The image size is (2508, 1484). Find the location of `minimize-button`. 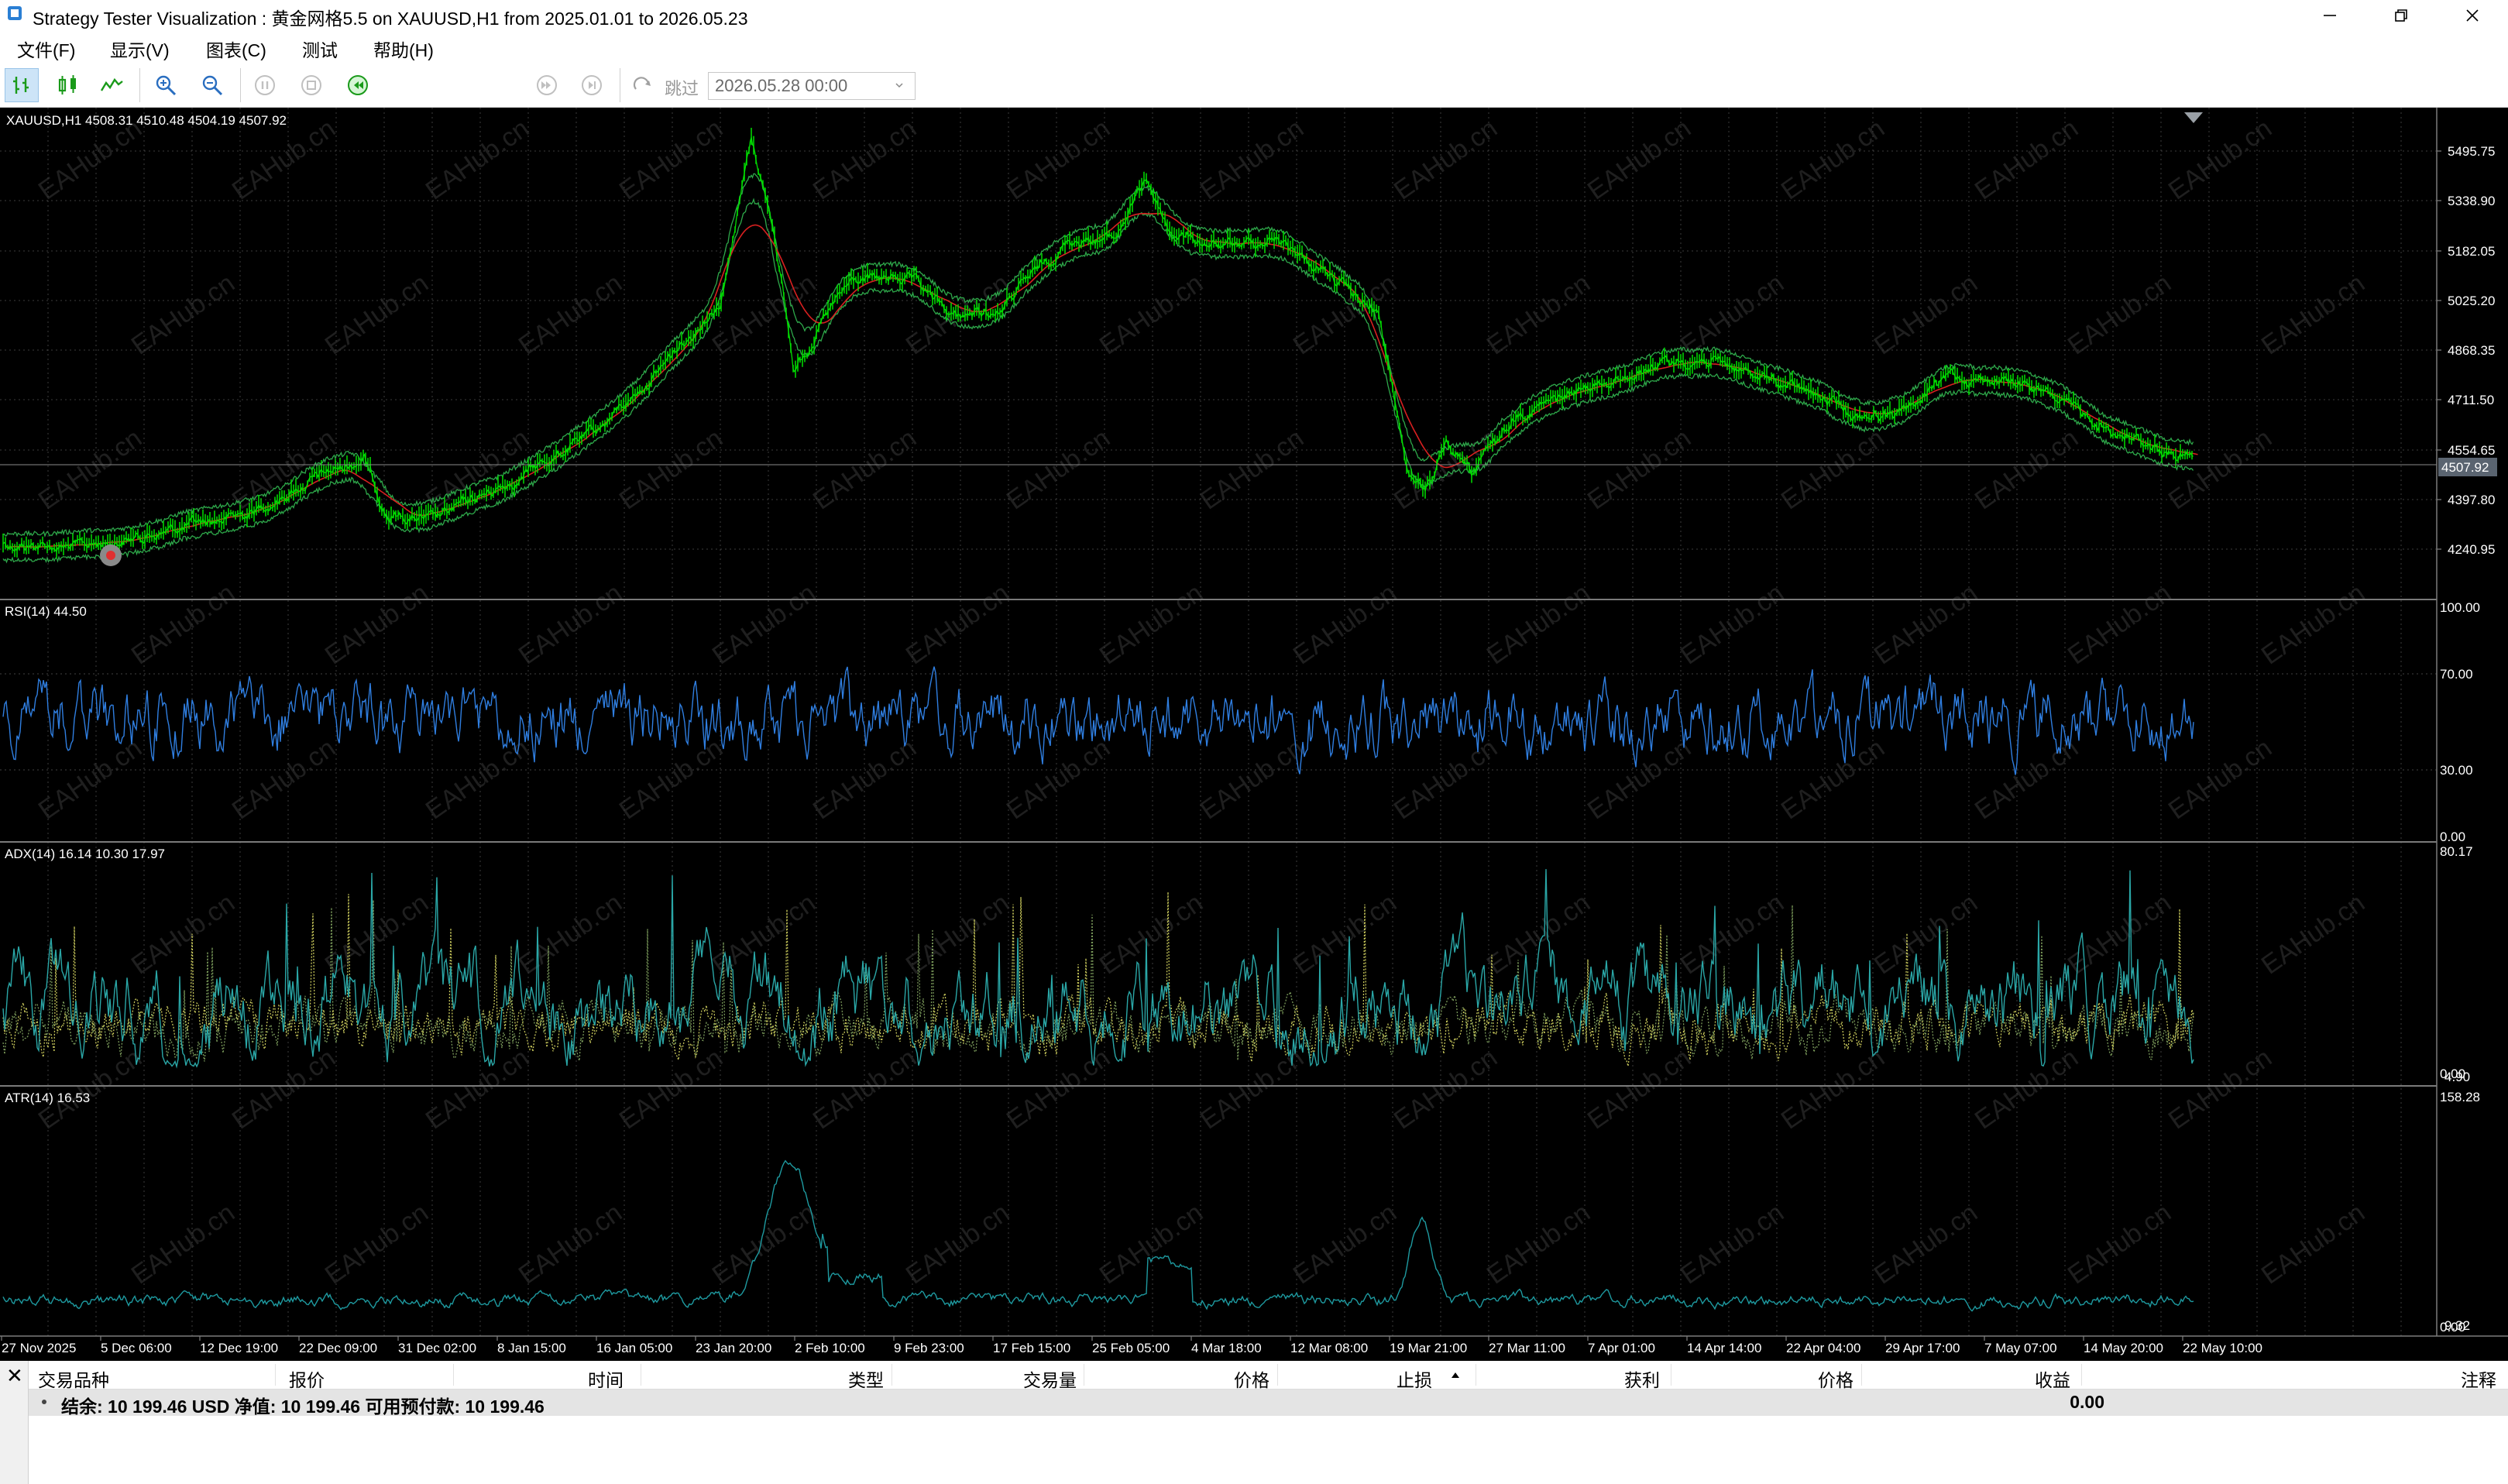

minimize-button is located at coordinates (2329, 15).